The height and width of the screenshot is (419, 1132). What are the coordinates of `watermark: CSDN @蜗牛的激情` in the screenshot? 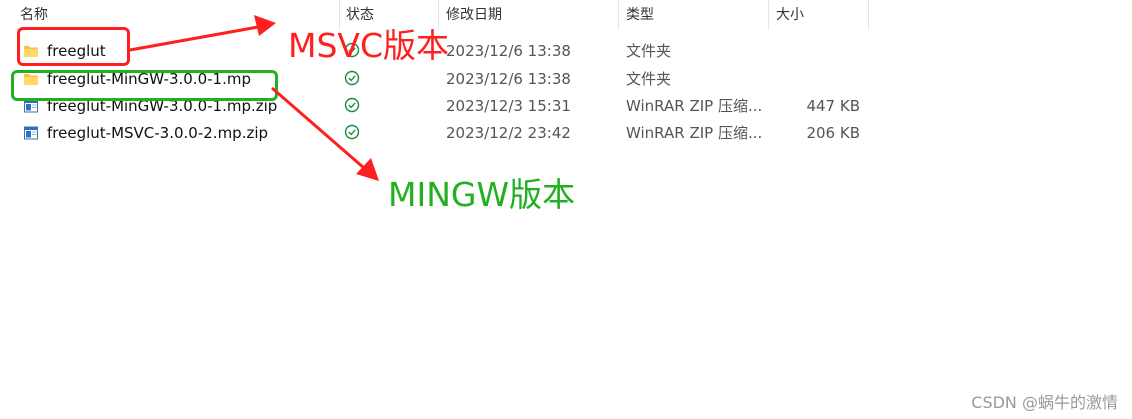 It's located at (1044, 402).